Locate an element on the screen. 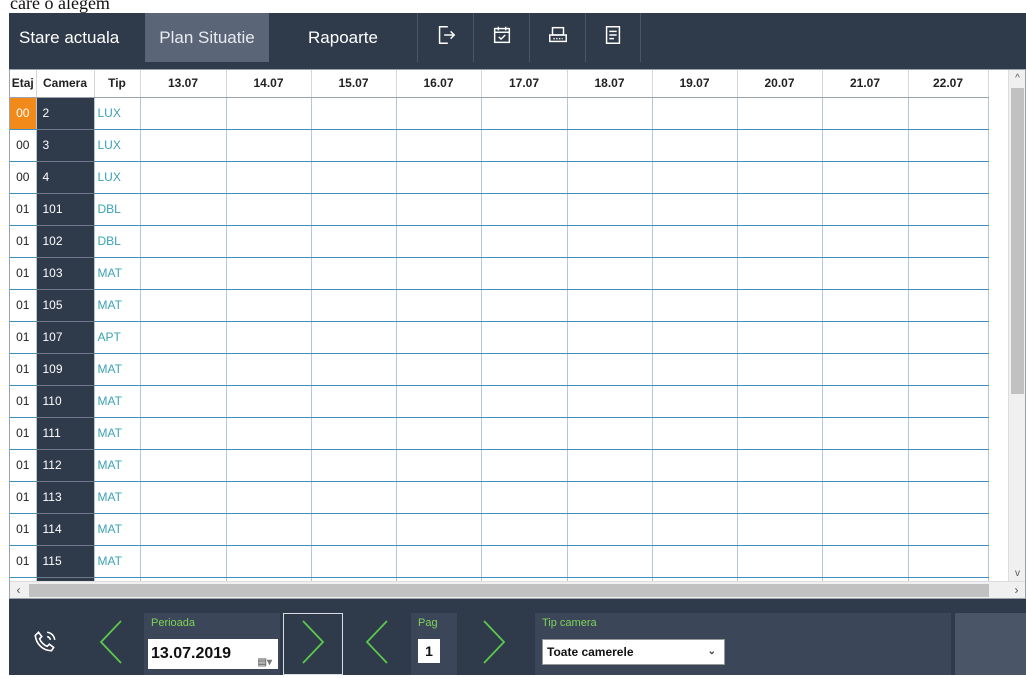 The width and height of the screenshot is (1026, 678). camera-cell: 101 is located at coordinates (65, 209).